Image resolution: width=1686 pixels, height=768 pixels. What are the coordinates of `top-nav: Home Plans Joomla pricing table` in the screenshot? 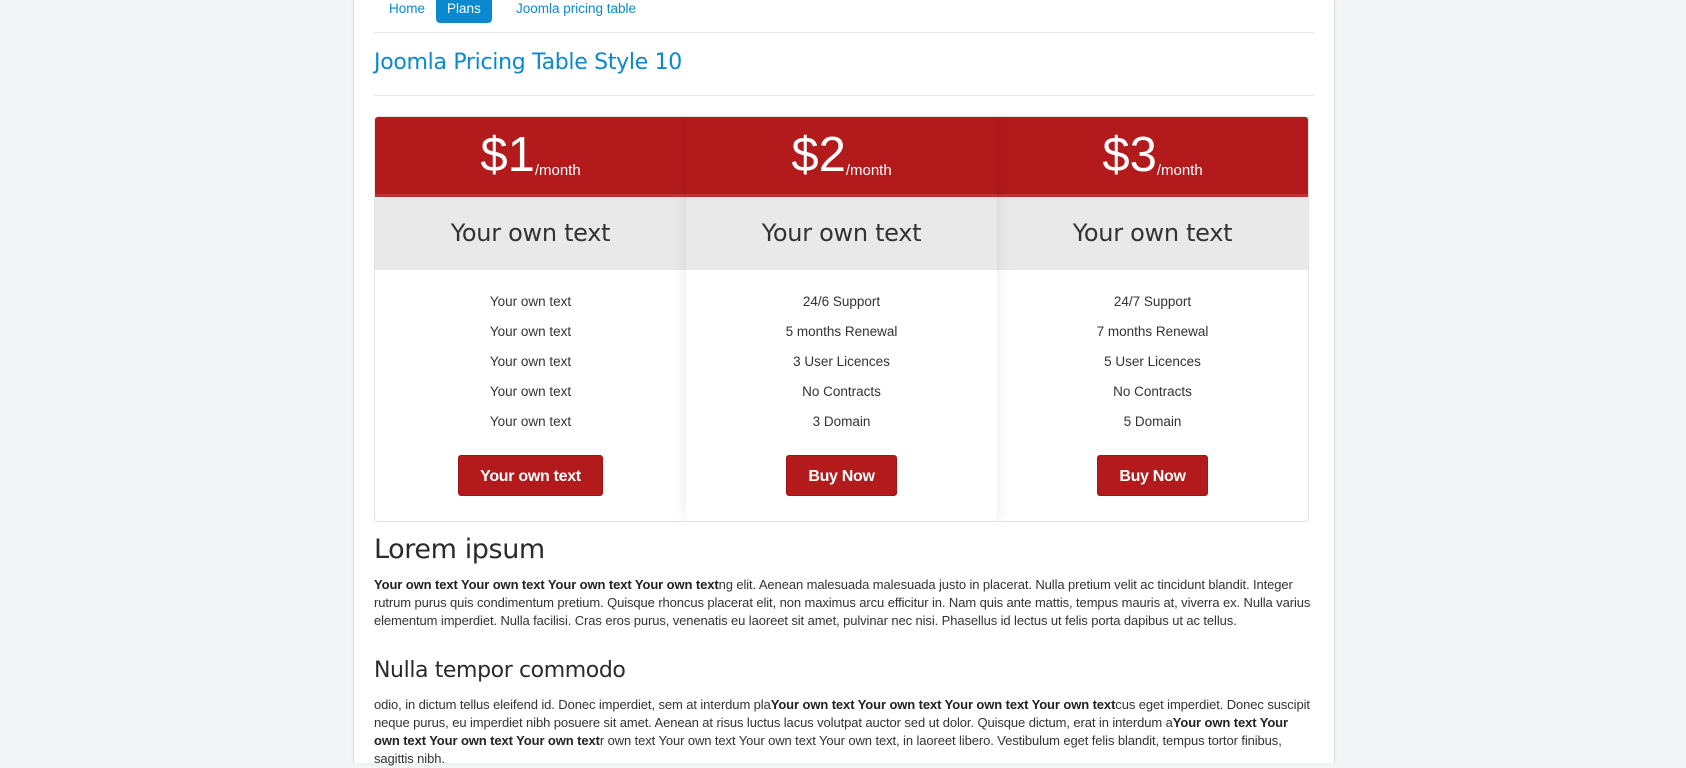 It's located at (844, 16).